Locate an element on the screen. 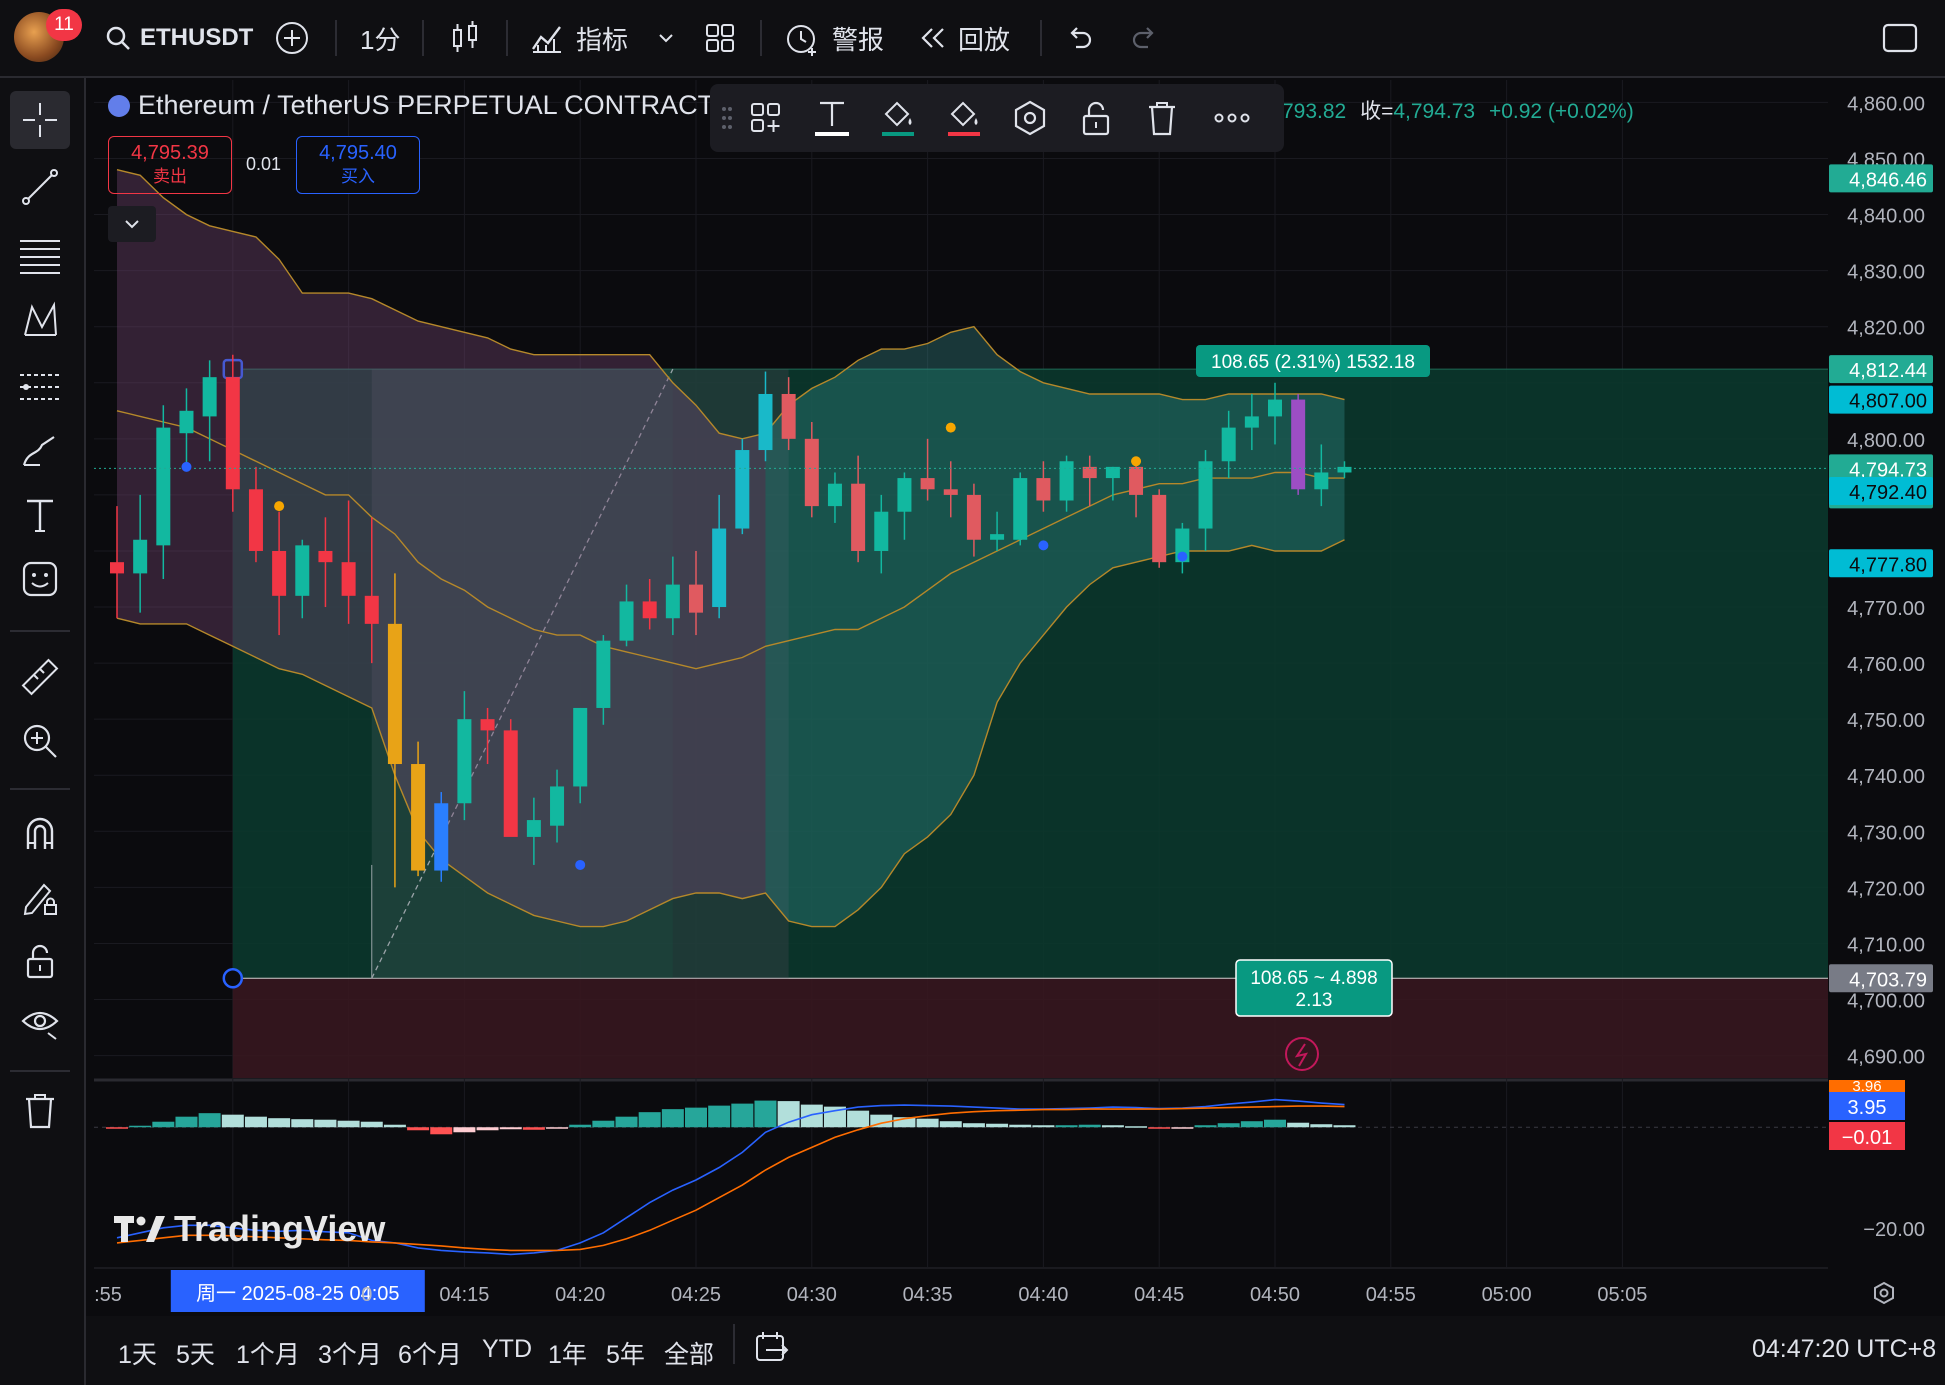  measure-tool is located at coordinates (40, 677).